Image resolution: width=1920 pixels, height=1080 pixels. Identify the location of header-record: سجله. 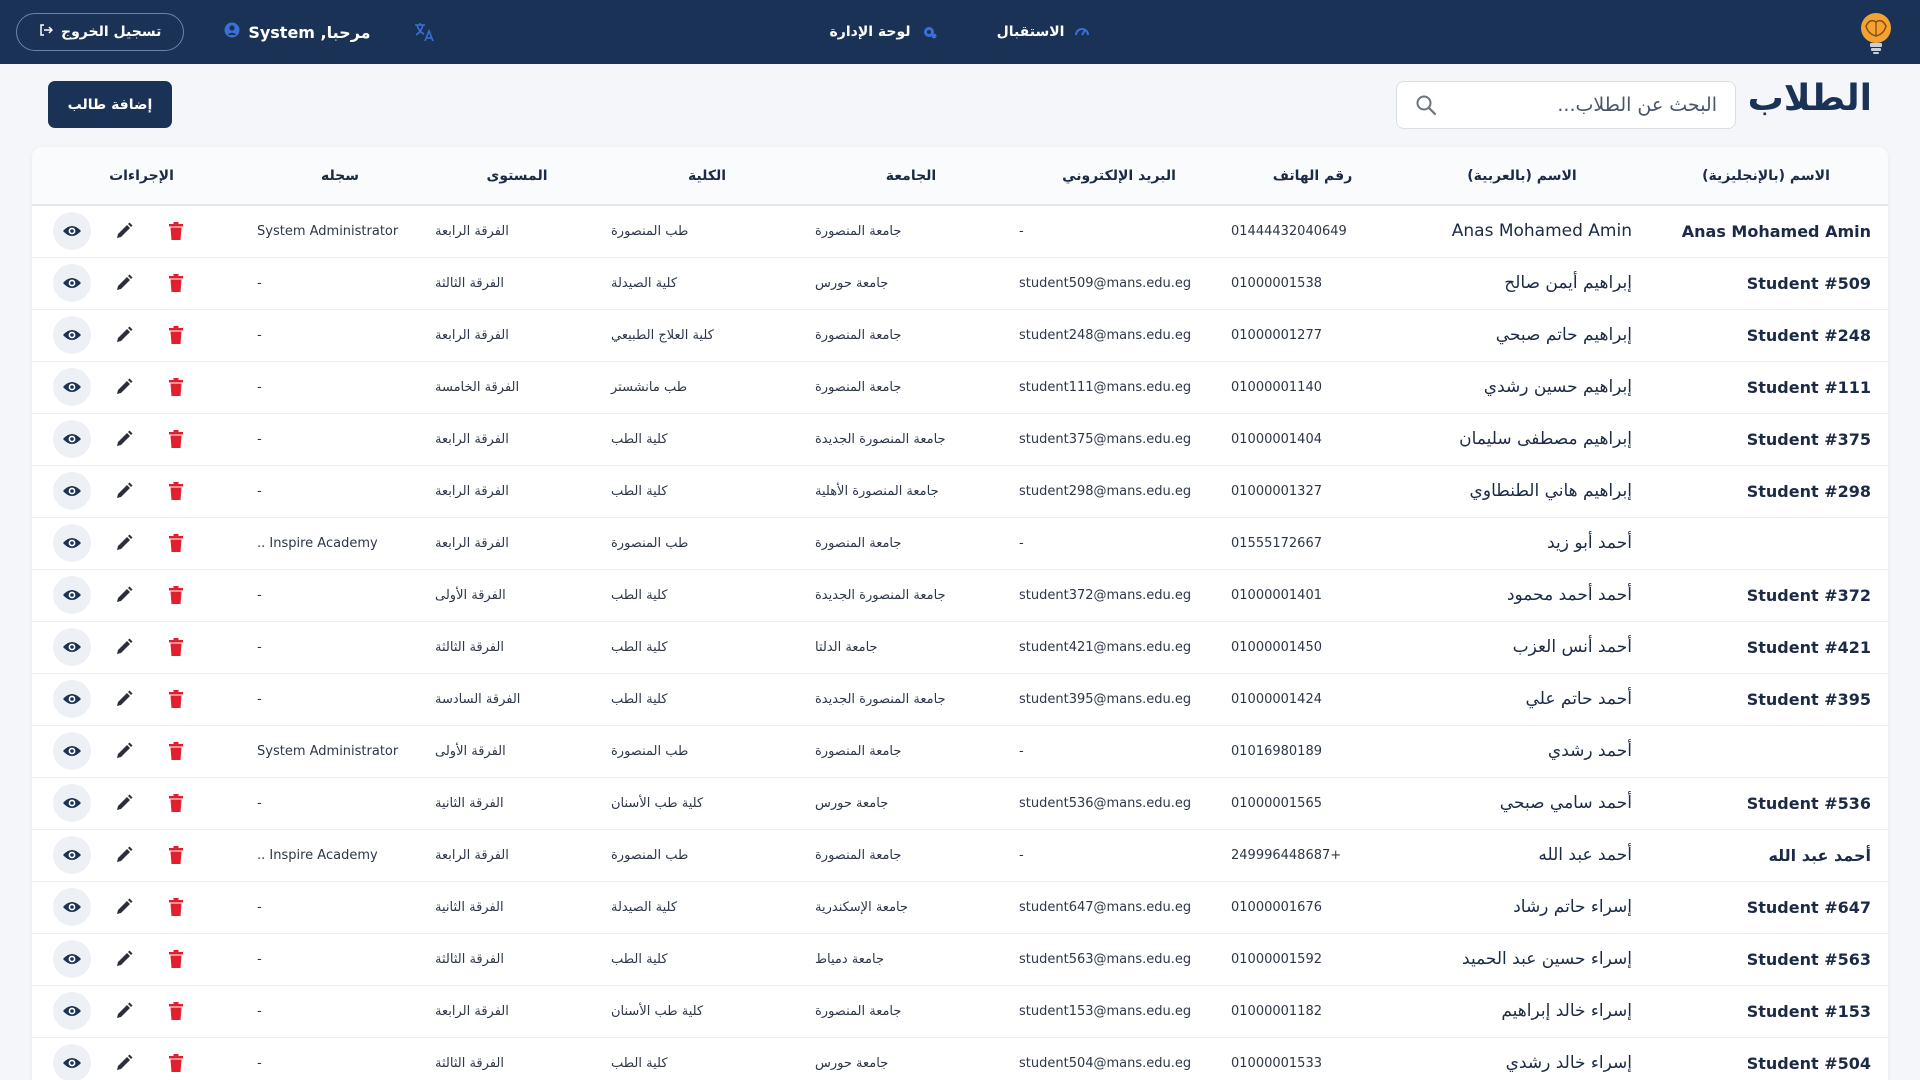
(340, 176).